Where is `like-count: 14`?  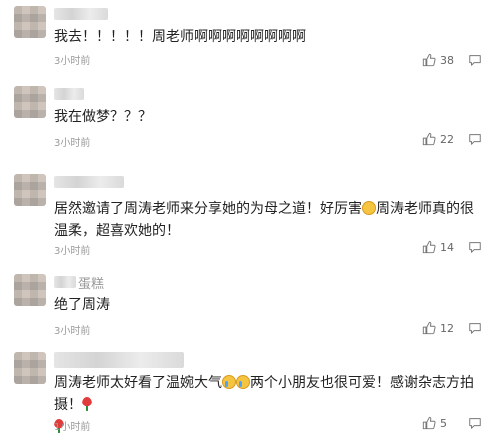
like-count: 14 is located at coordinates (447, 247).